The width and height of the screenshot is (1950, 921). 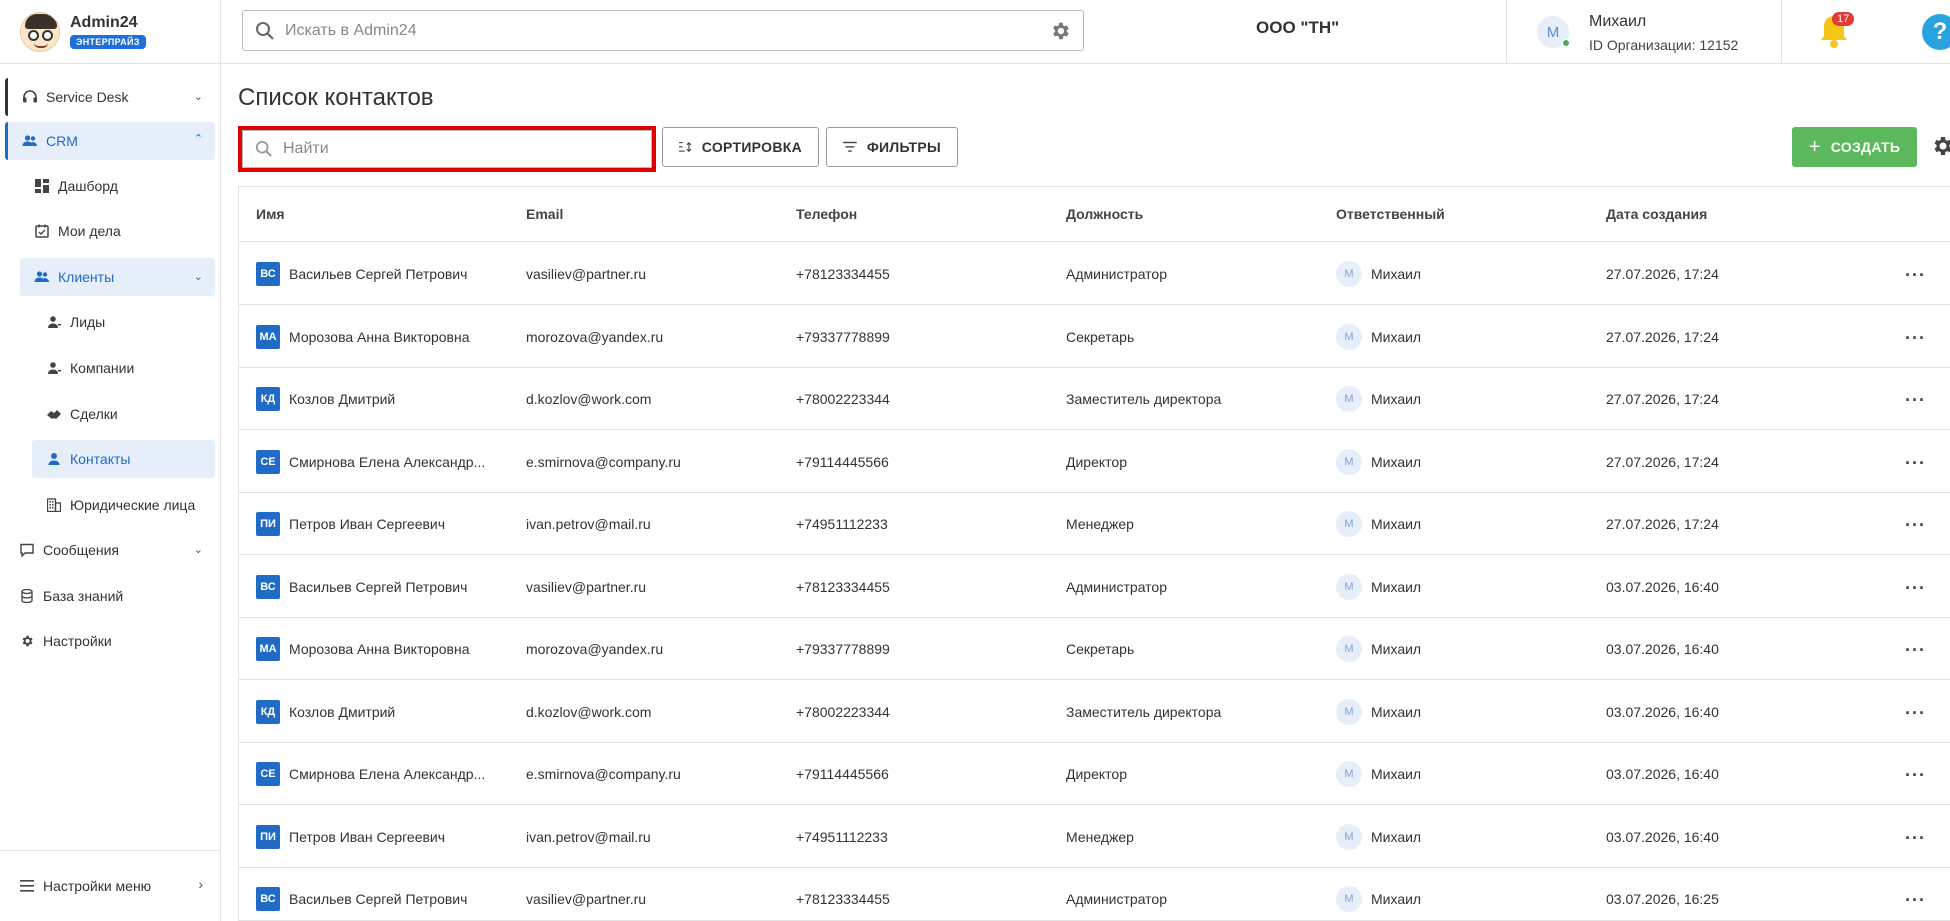 What do you see at coordinates (117, 277) in the screenshot?
I see `sidebar-item-clients: Клиенты ⌄` at bounding box center [117, 277].